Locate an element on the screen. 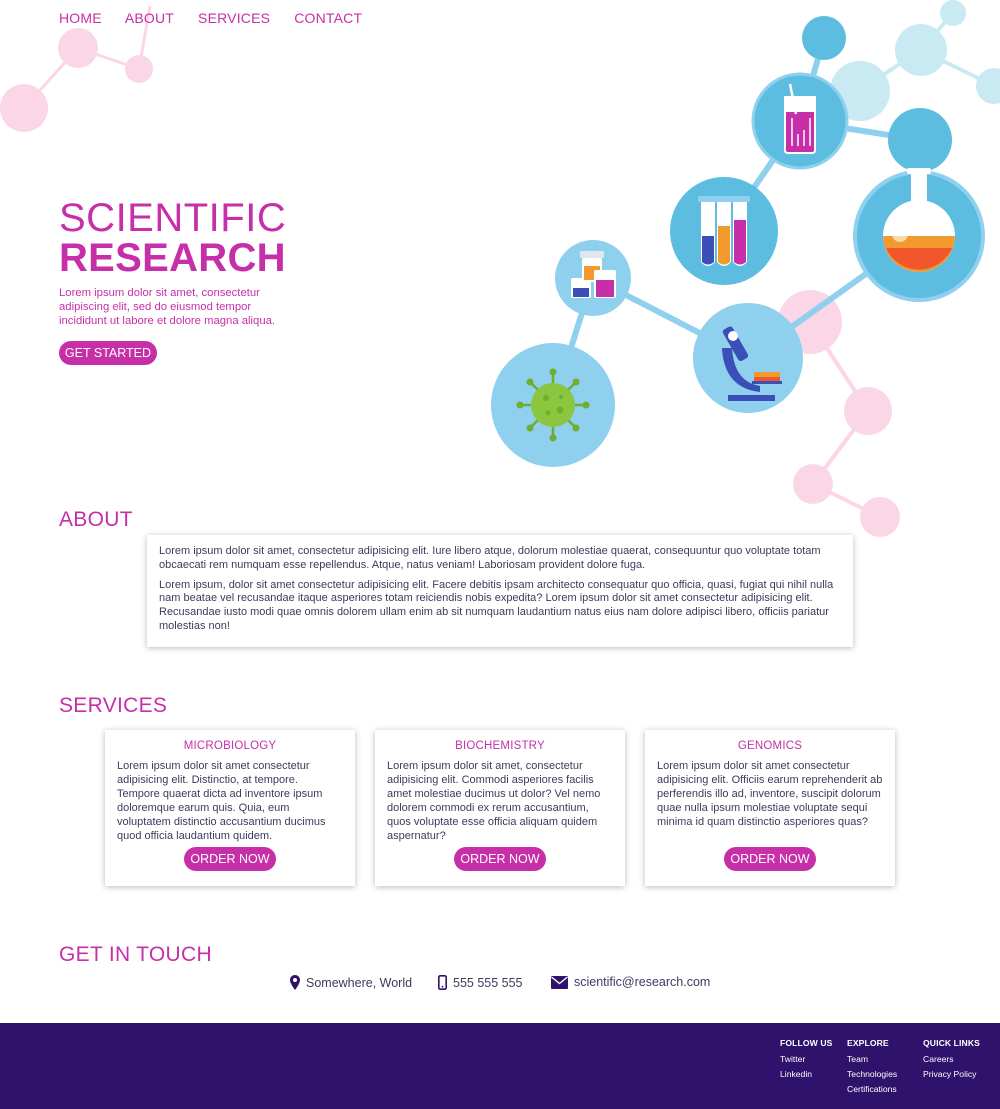 This screenshot has width=1000, height=1109. nav-home: HOME is located at coordinates (80, 18).